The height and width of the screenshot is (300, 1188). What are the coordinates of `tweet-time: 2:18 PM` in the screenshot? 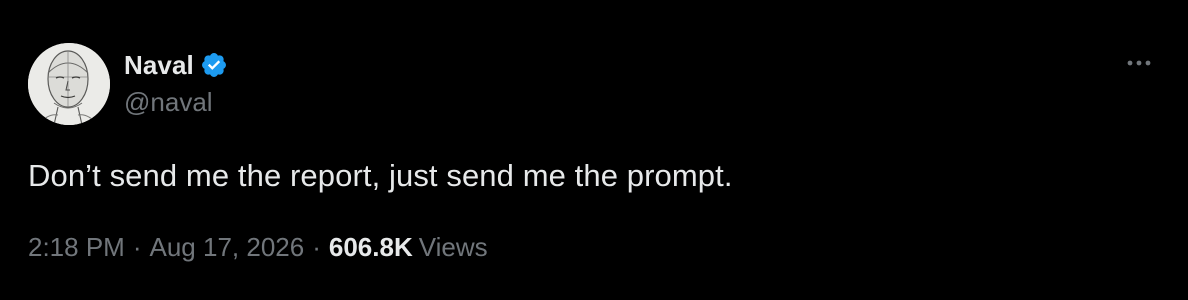 It's located at (76, 247).